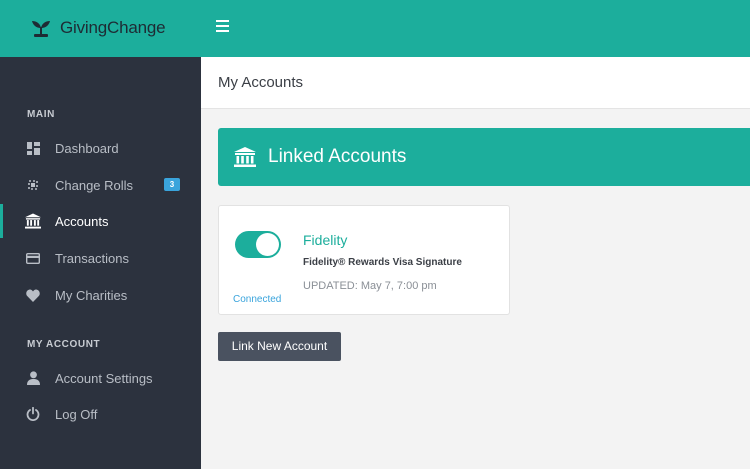 Image resolution: width=750 pixels, height=469 pixels. What do you see at coordinates (92, 258) in the screenshot?
I see `sidebar-item-label: Transactions` at bounding box center [92, 258].